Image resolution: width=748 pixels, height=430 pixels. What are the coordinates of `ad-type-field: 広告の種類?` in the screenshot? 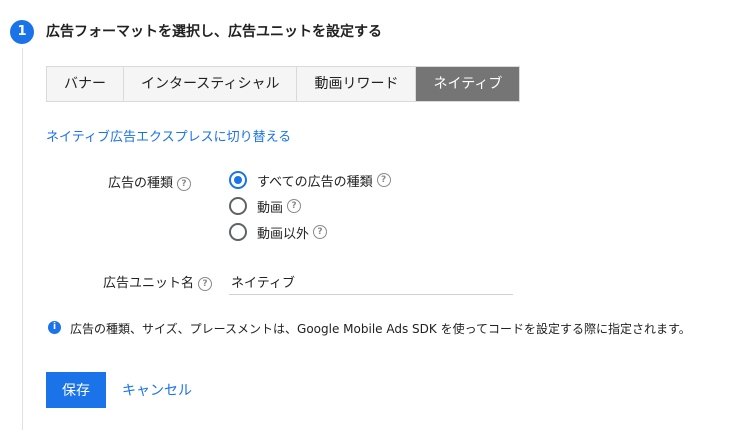 It's located at (150, 181).